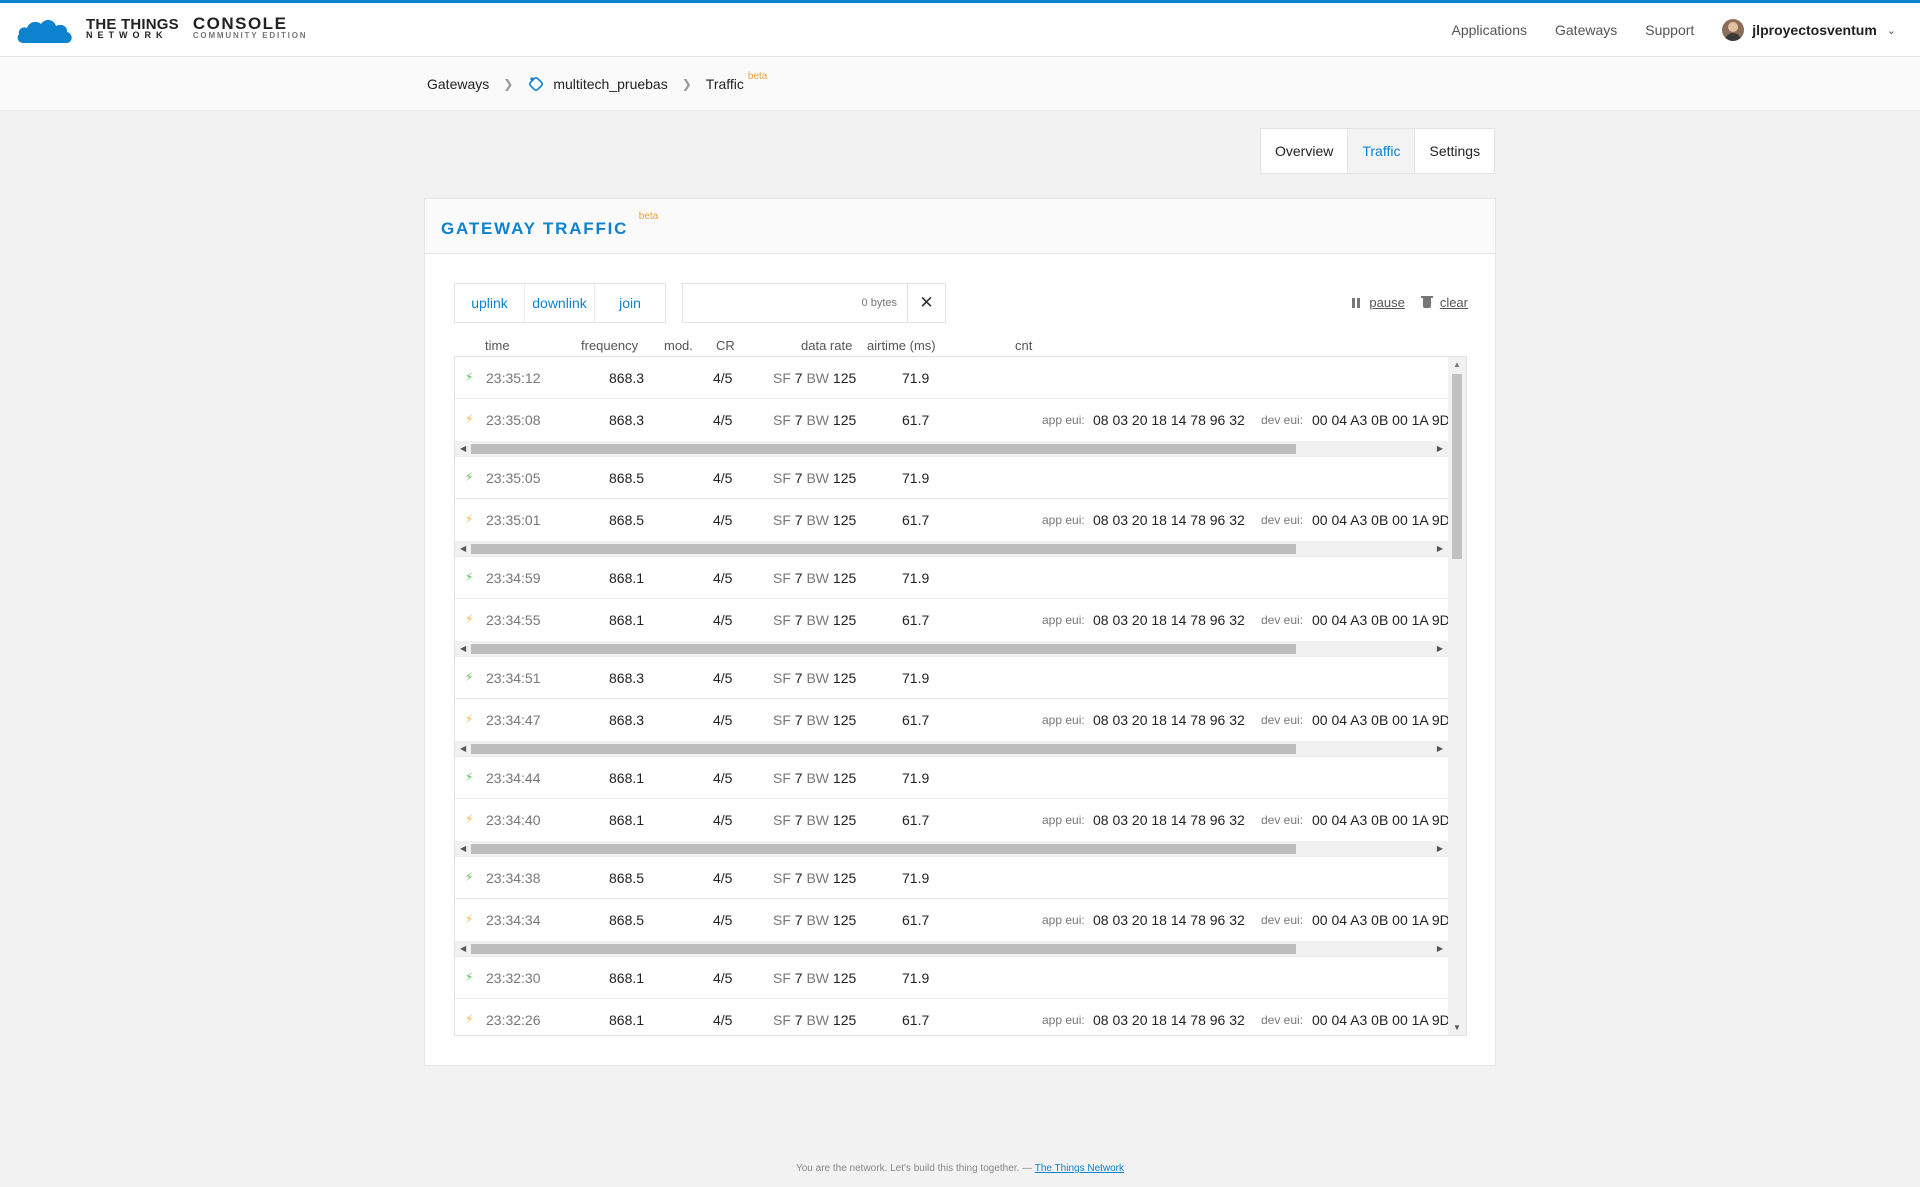 This screenshot has width=1920, height=1187. I want to click on clear-button: clear, so click(1444, 302).